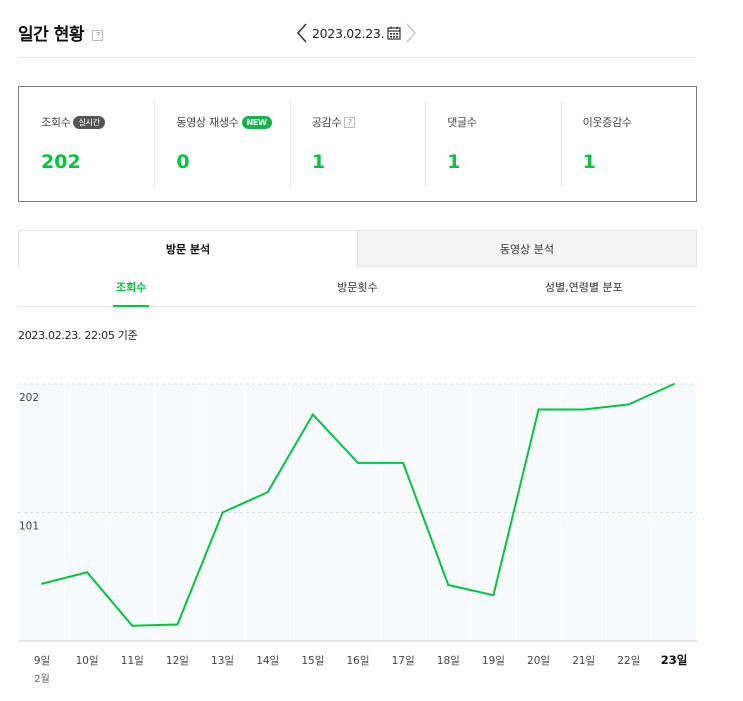 The height and width of the screenshot is (701, 743). I want to click on page-header: 일간 현황 ? 2023.02.23., so click(357, 38).